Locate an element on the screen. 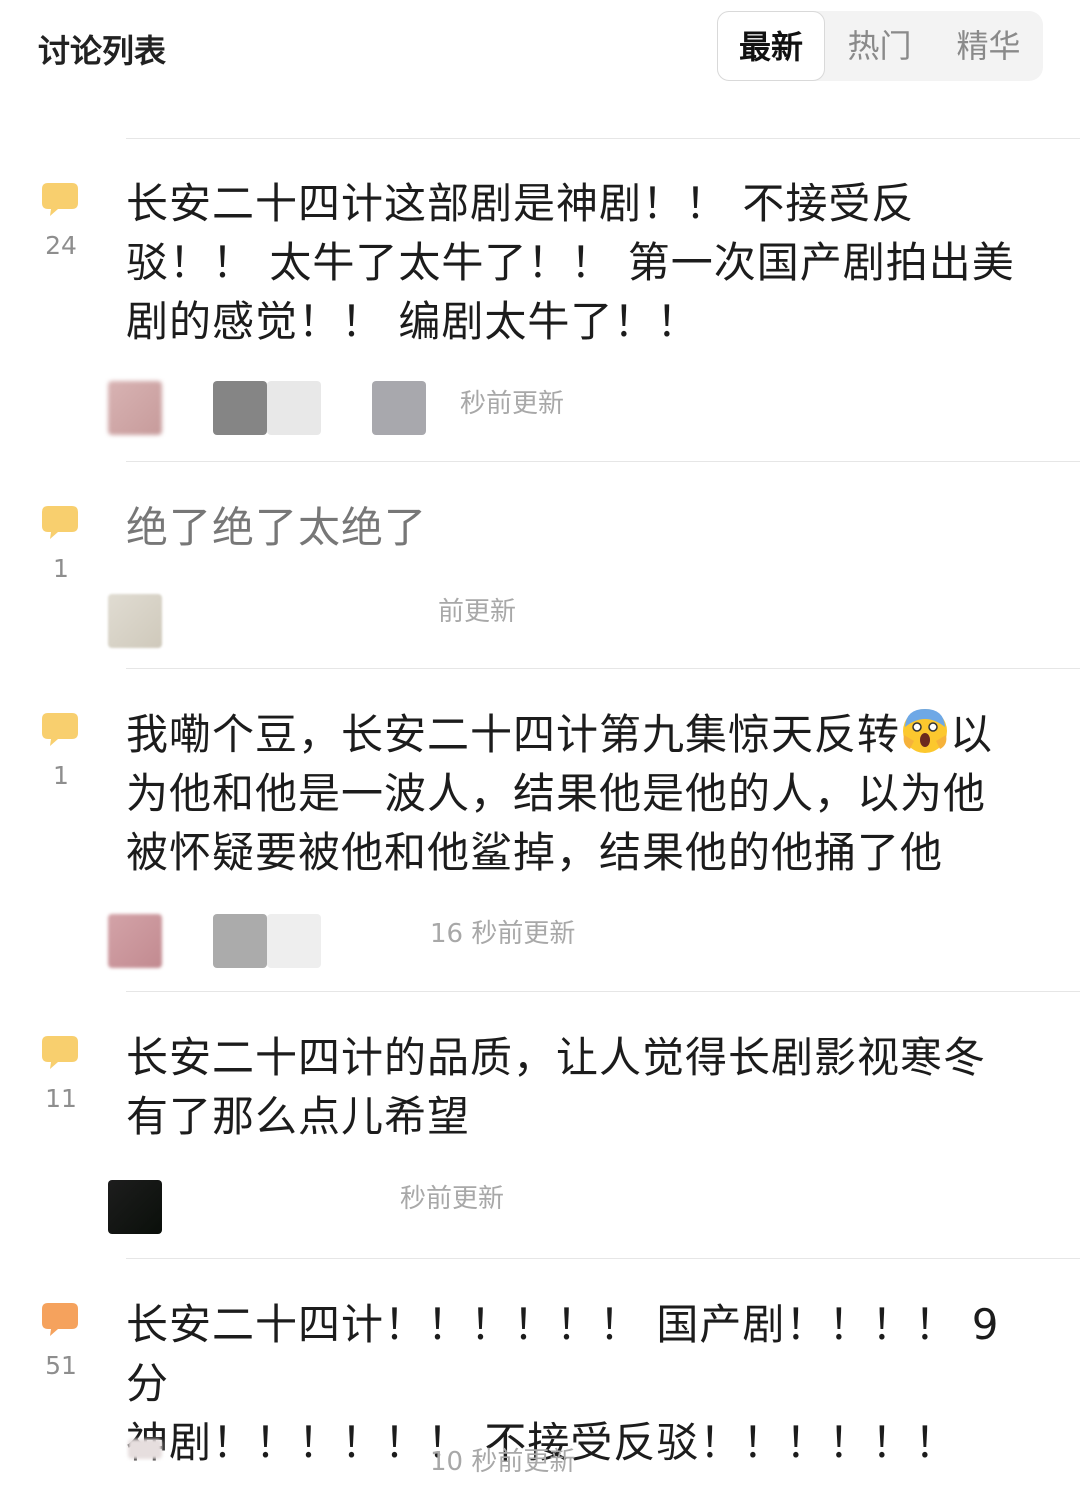 This screenshot has width=1080, height=1495. thread-title-line: 绝了绝了太绝了 is located at coordinates (277, 527).